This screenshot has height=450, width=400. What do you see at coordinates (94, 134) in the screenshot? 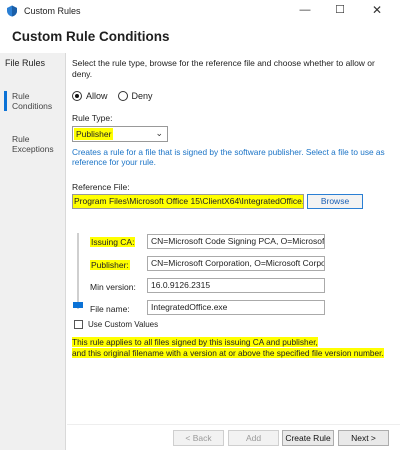
I see `rule-type-value: Publisher` at bounding box center [94, 134].